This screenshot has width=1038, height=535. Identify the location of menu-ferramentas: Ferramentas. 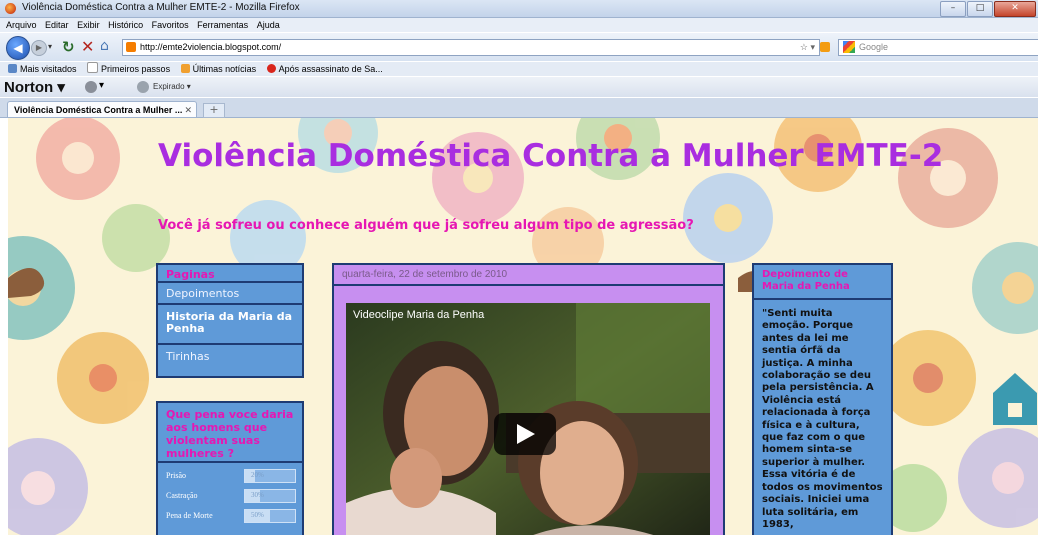
(222, 25).